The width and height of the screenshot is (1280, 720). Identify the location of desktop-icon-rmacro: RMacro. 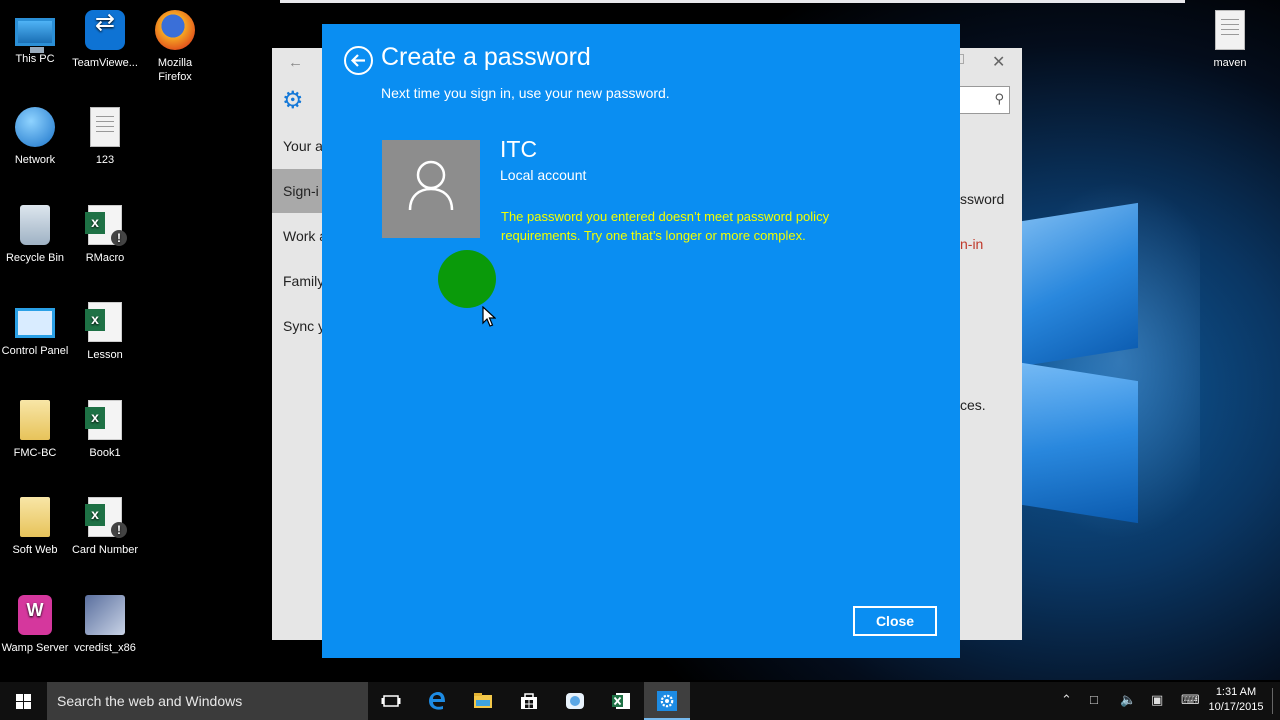
(105, 235).